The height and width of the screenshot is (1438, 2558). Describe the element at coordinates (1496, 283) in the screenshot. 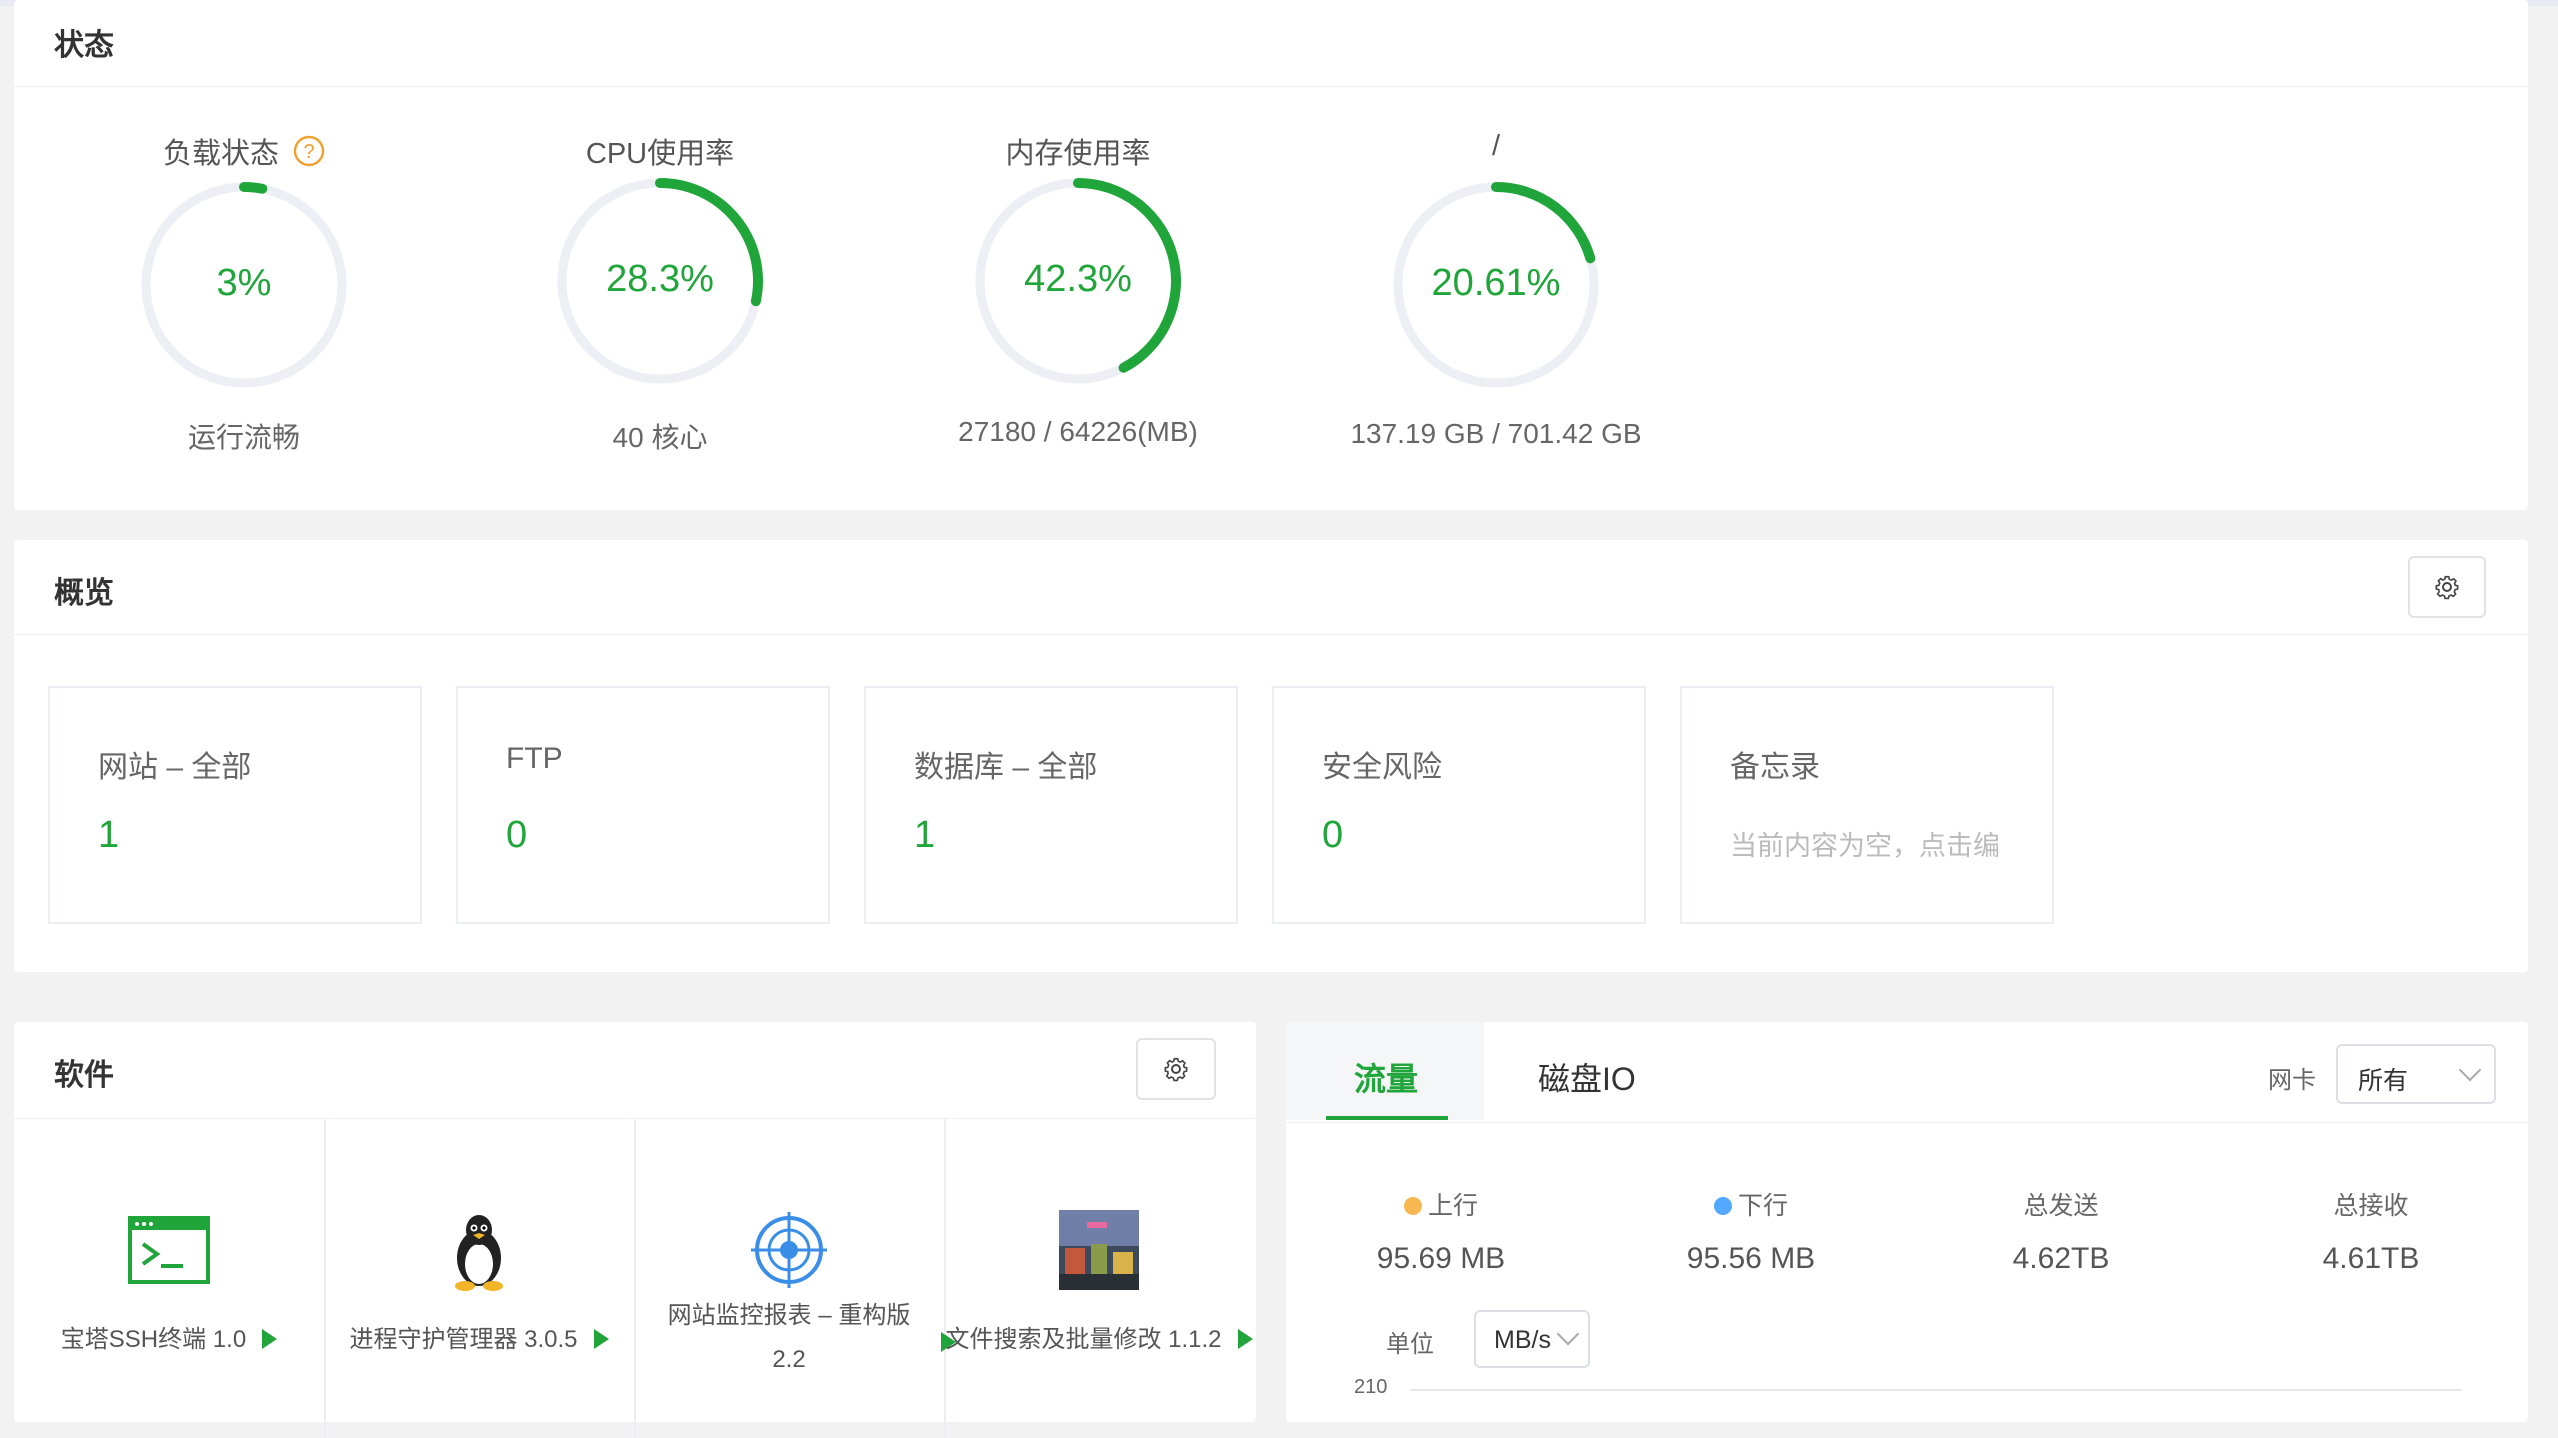

I see `gauge-value: 20.61%` at that location.